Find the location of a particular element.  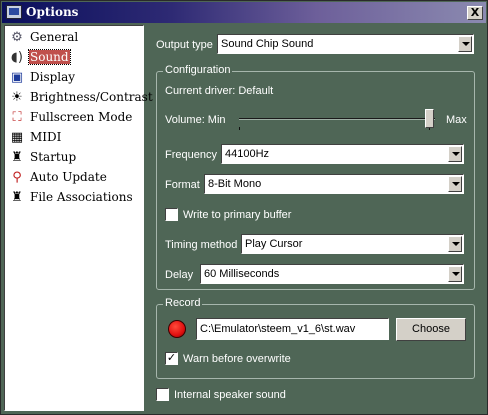

nav-item-startup: ♜ Startup is located at coordinates (74, 158).